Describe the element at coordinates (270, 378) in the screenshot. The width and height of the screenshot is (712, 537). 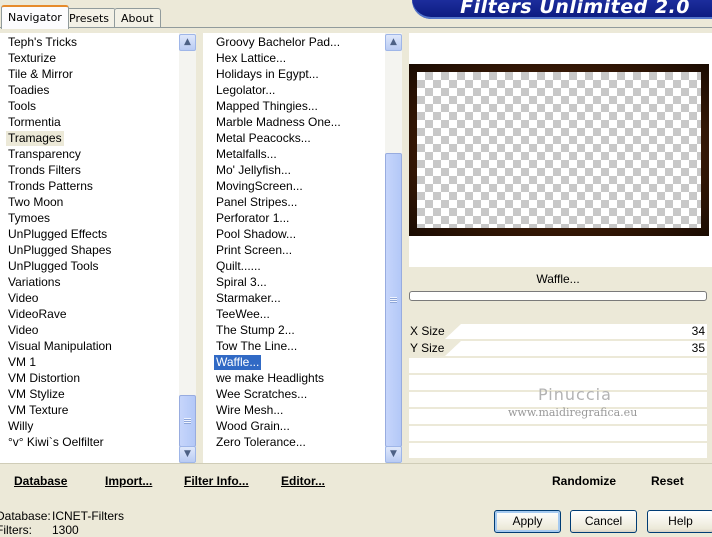
I see `list-item: we make Headlights` at that location.